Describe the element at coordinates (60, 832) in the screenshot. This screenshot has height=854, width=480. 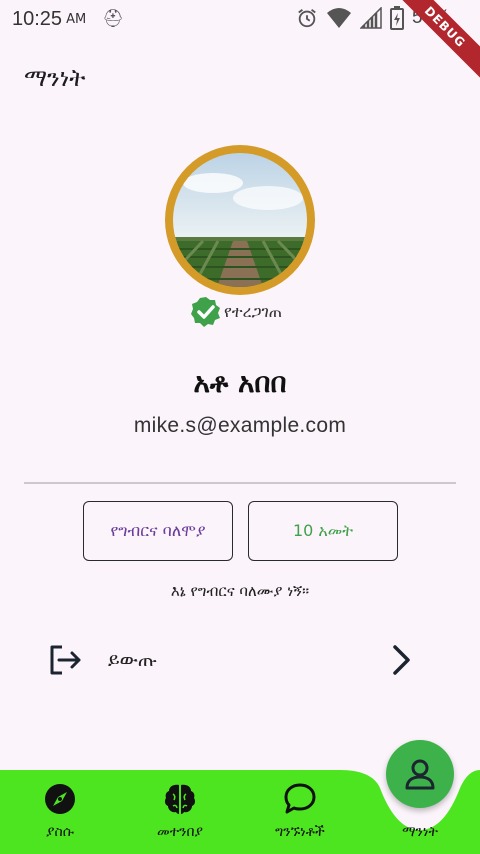
I see `nav-label-explore: ያስሱ` at that location.